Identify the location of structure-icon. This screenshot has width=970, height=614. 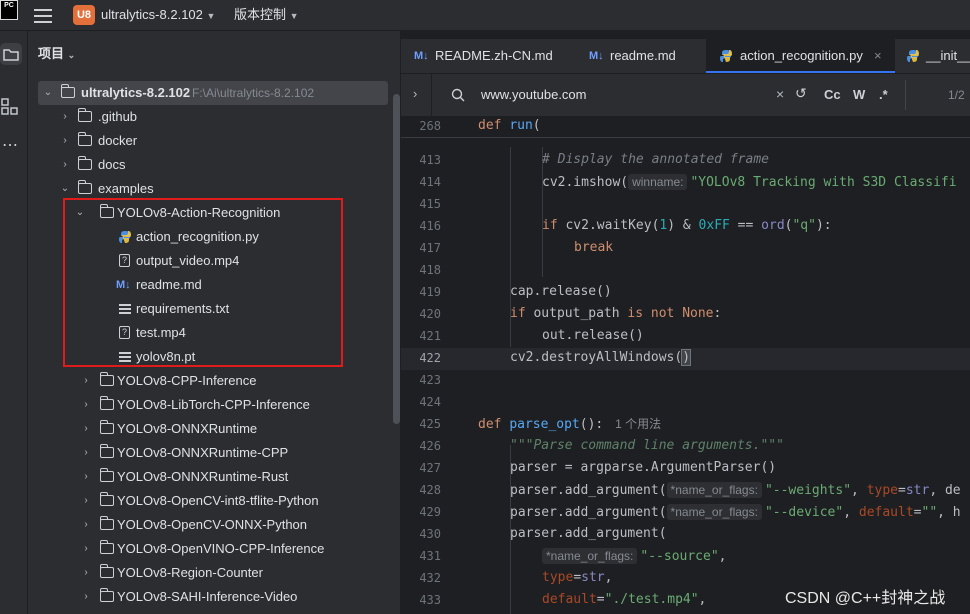
(9, 106).